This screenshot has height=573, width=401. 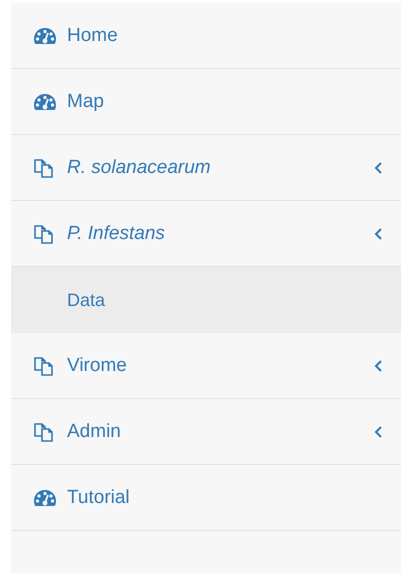 I want to click on sidebar-item: R. solanacearum, so click(x=206, y=168).